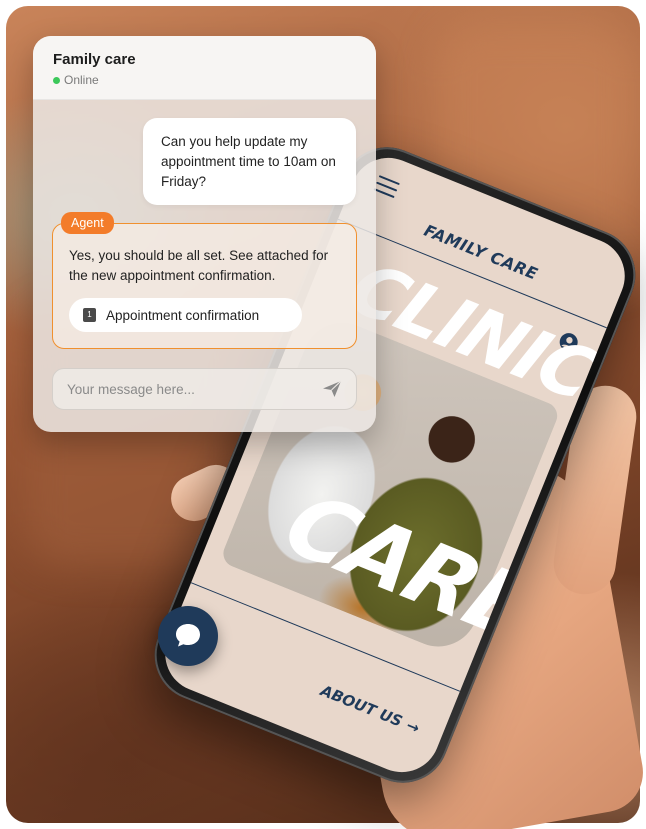 The height and width of the screenshot is (829, 646). Describe the element at coordinates (183, 315) in the screenshot. I see `attachment-label: Appointment confirmation` at that location.